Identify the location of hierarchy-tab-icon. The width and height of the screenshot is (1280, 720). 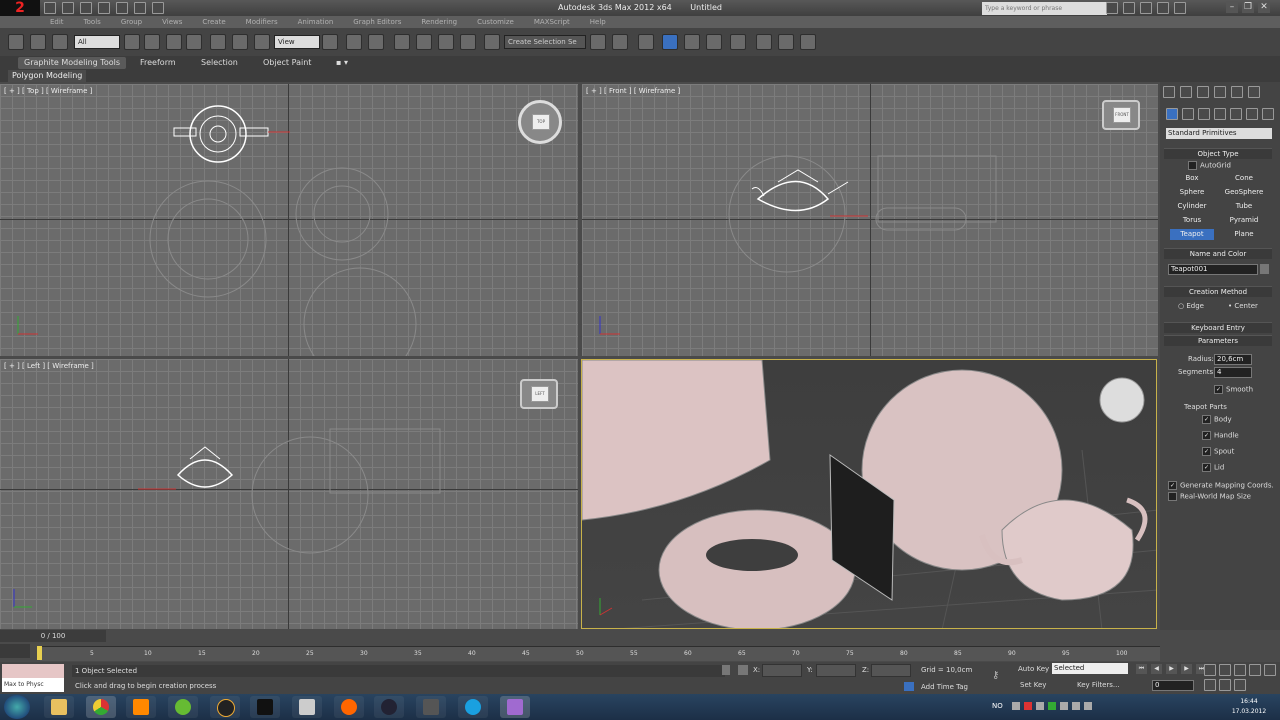
(1203, 92).